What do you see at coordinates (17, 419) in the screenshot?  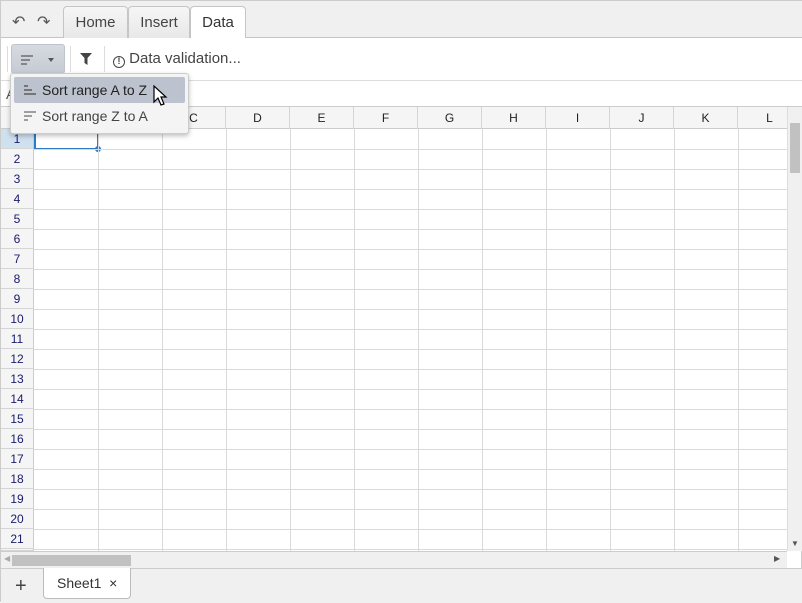 I see `row-header: 15` at bounding box center [17, 419].